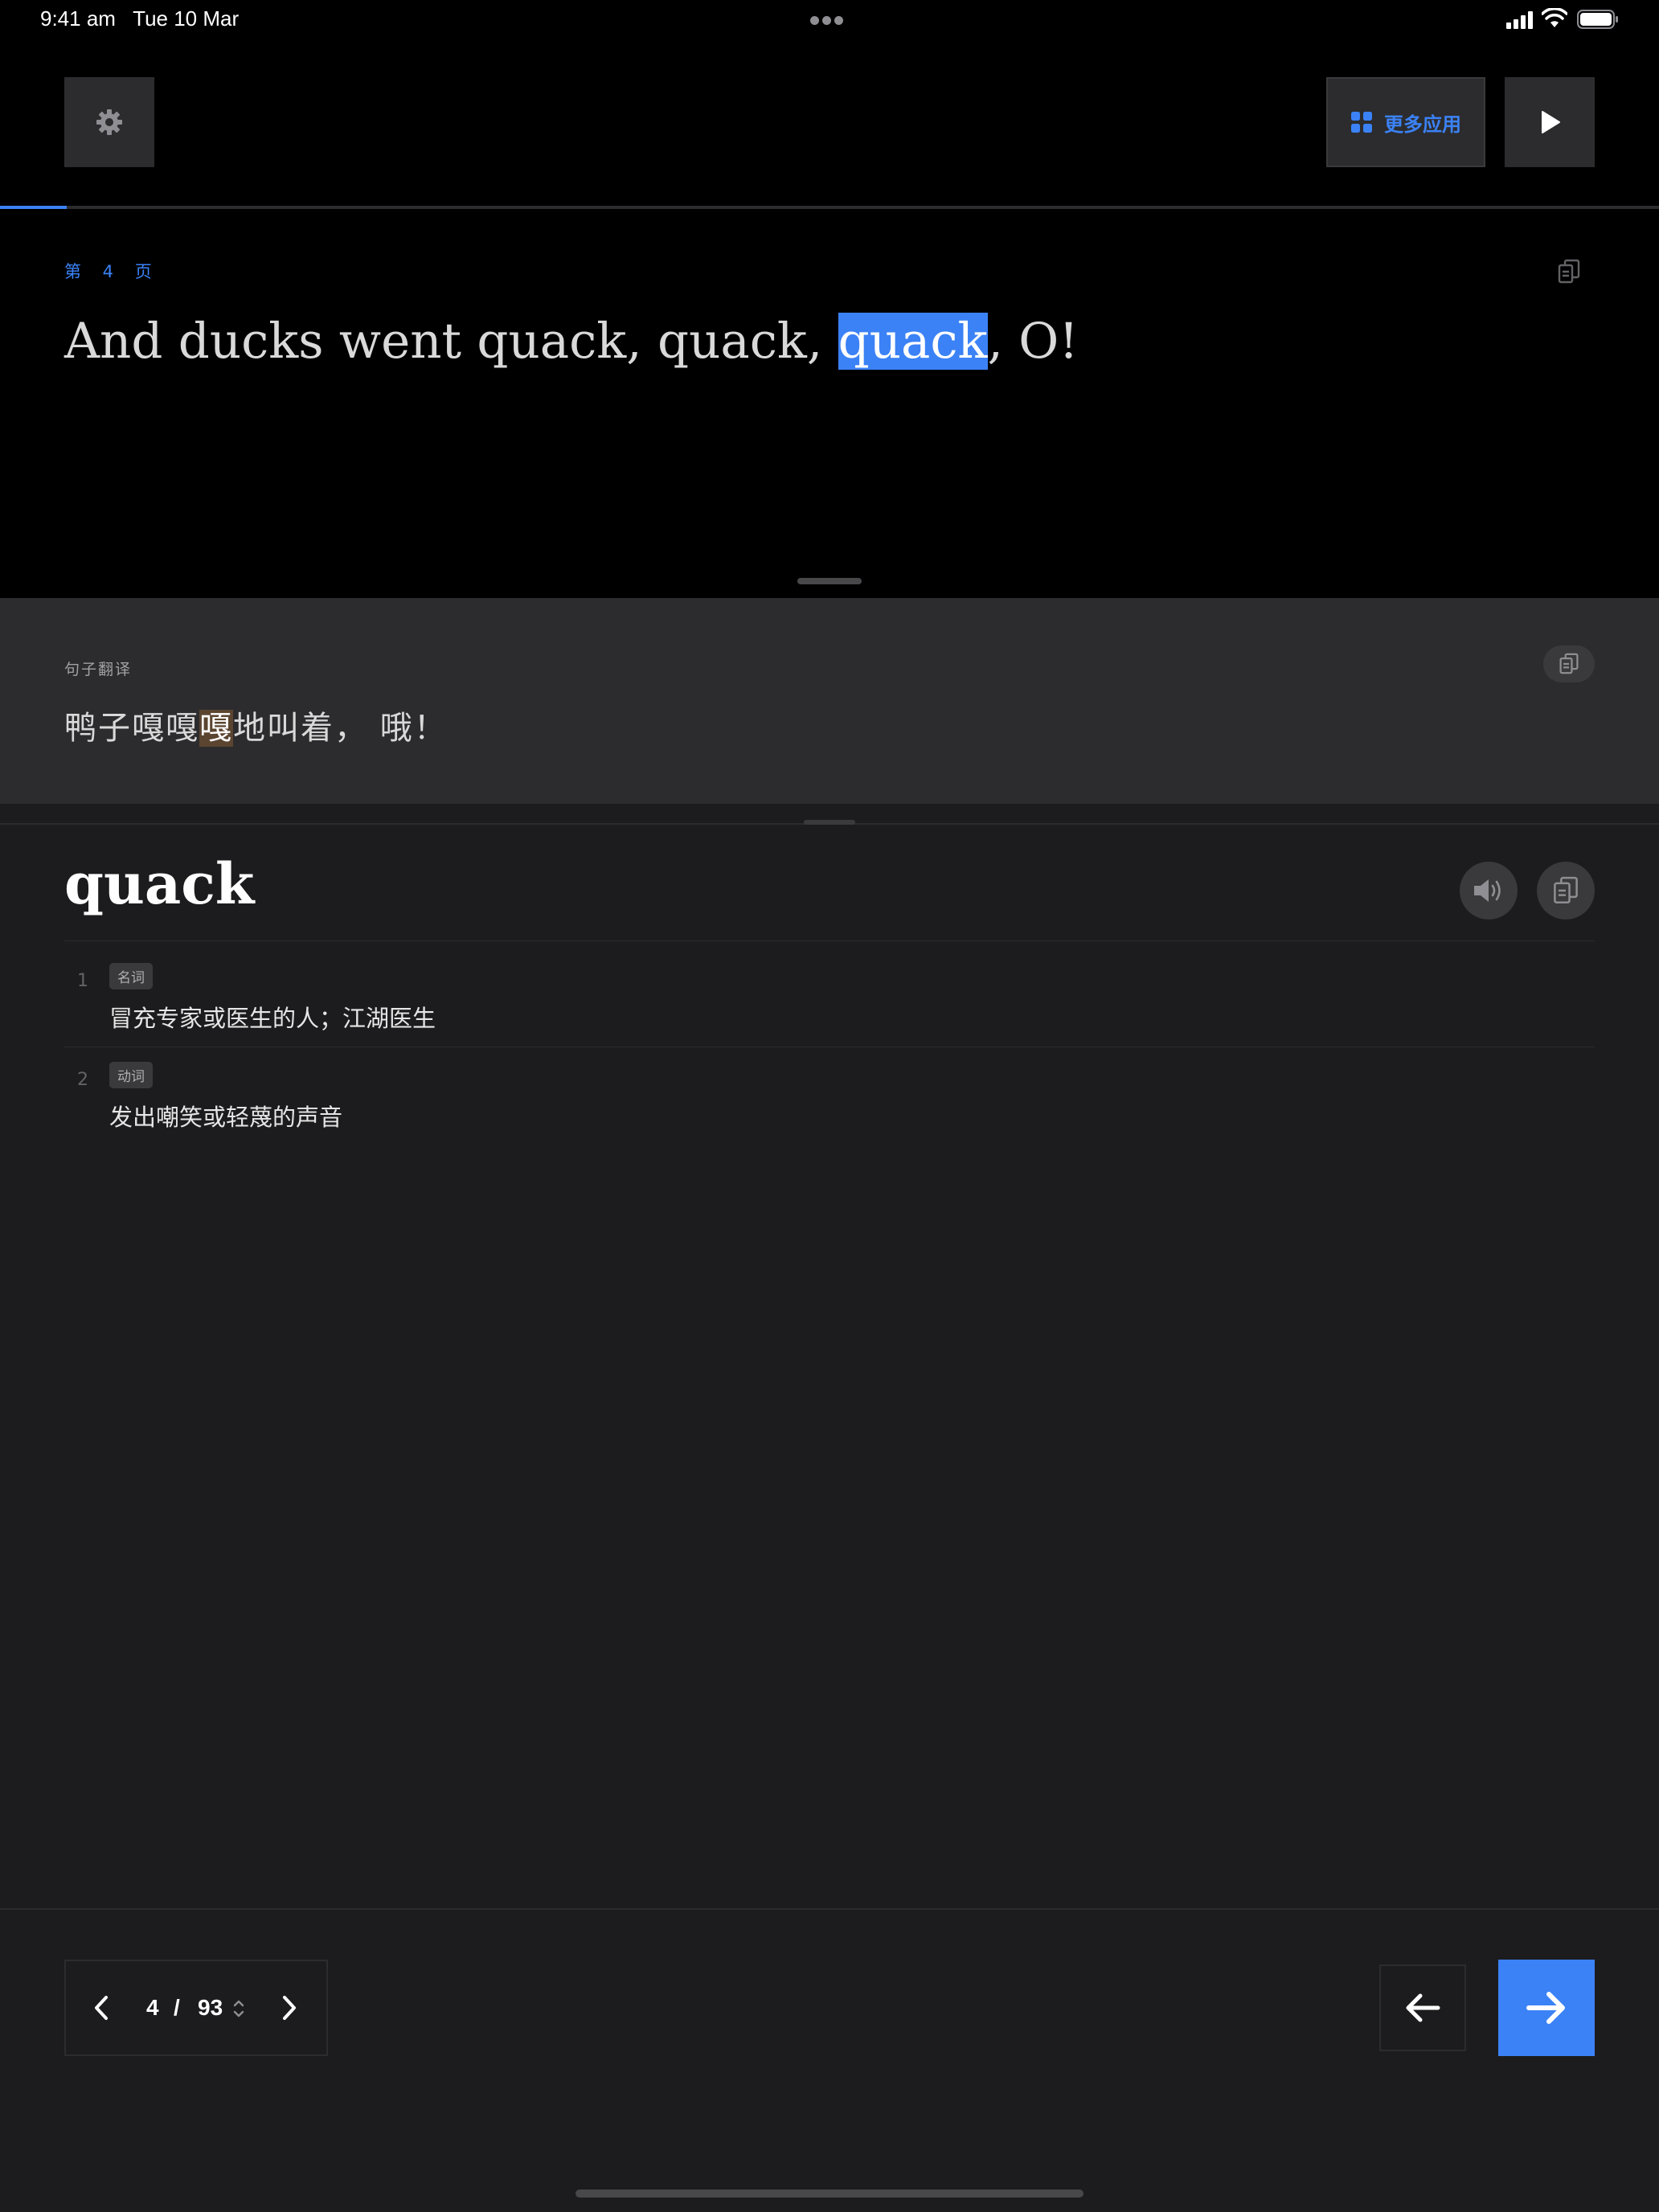 This screenshot has width=1659, height=2212. What do you see at coordinates (131, 728) in the screenshot?
I see `translation-text-start: 鸭子嘎嘎` at bounding box center [131, 728].